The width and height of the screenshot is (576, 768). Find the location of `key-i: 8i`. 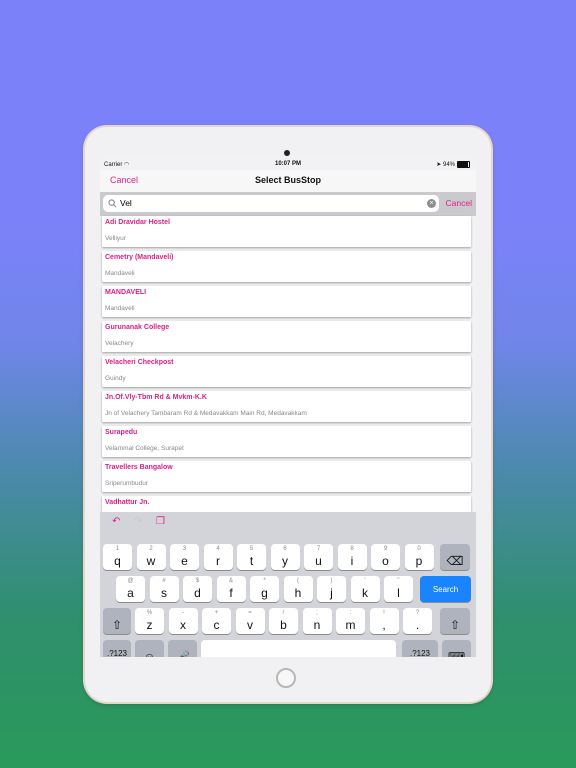

key-i: 8i is located at coordinates (352, 557).